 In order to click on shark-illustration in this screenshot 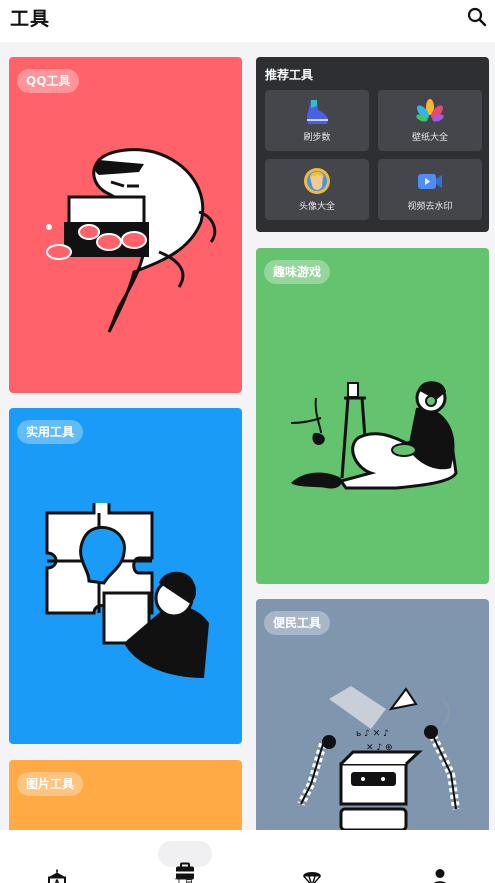, I will do `click(131, 240)`.